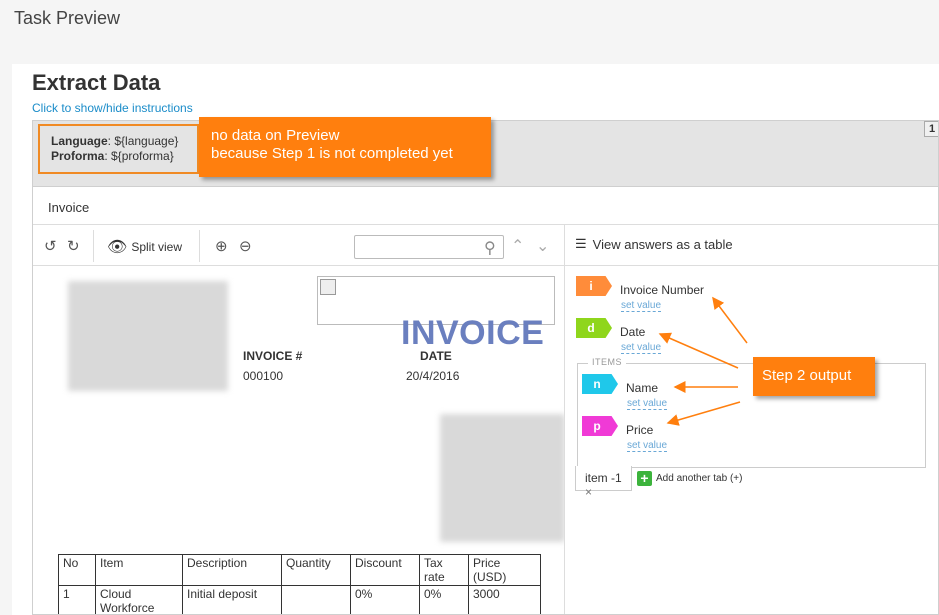 The height and width of the screenshot is (615, 939). What do you see at coordinates (139, 570) in the screenshot?
I see `table-header-cell: Item` at bounding box center [139, 570].